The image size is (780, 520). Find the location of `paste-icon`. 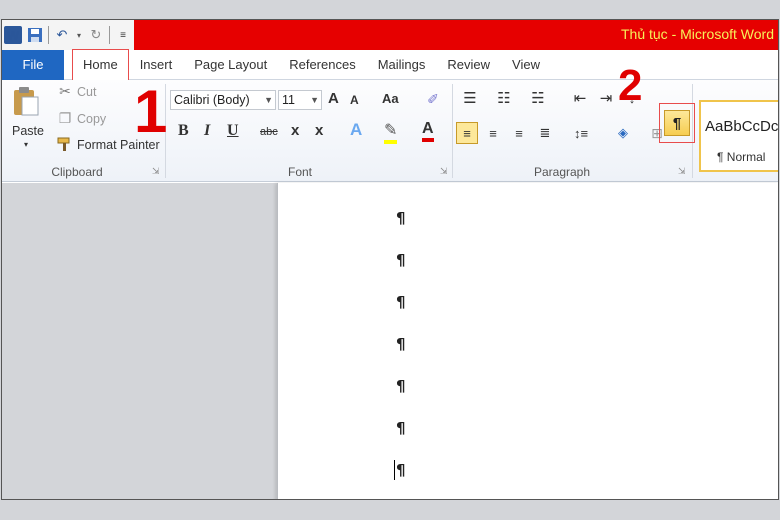

paste-icon is located at coordinates (26, 101).